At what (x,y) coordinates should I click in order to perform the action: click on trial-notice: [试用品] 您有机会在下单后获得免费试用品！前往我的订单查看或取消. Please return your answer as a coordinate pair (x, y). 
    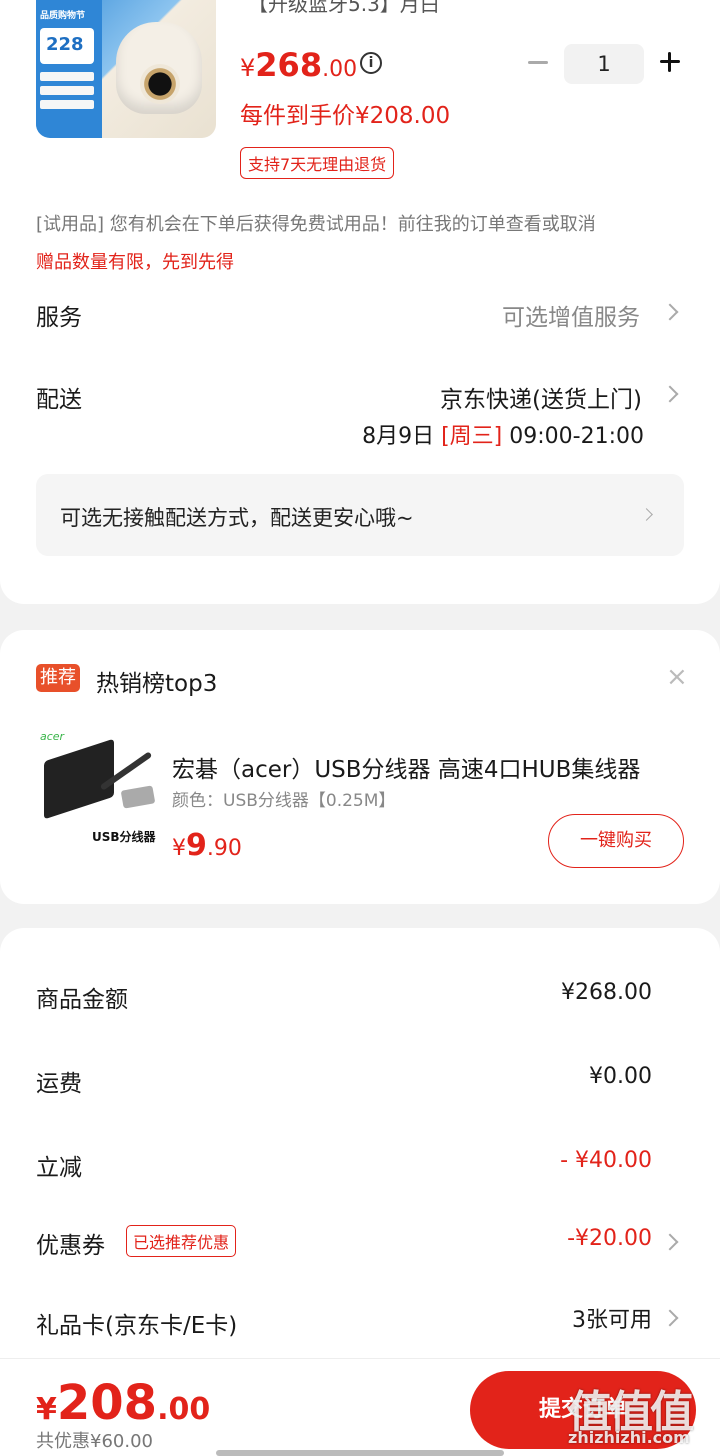
    Looking at the image, I should click on (316, 223).